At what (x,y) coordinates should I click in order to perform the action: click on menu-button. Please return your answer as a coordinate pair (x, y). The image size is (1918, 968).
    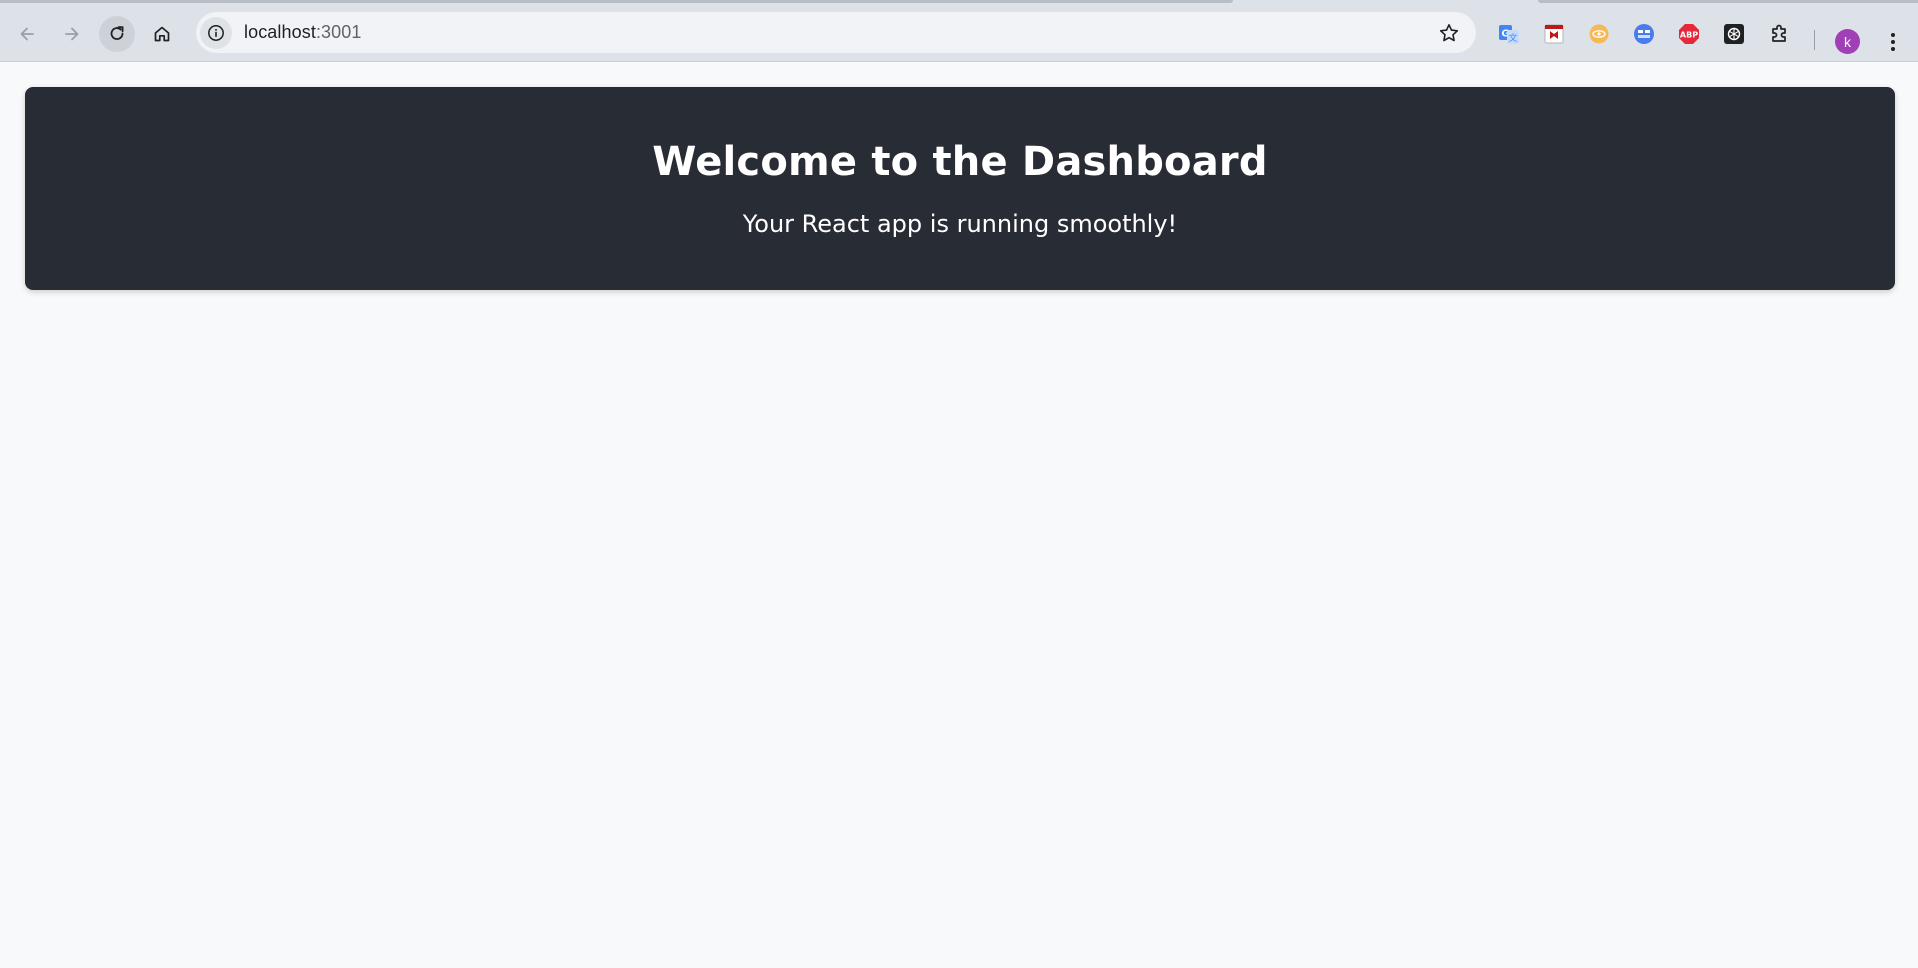
    Looking at the image, I should click on (1893, 42).